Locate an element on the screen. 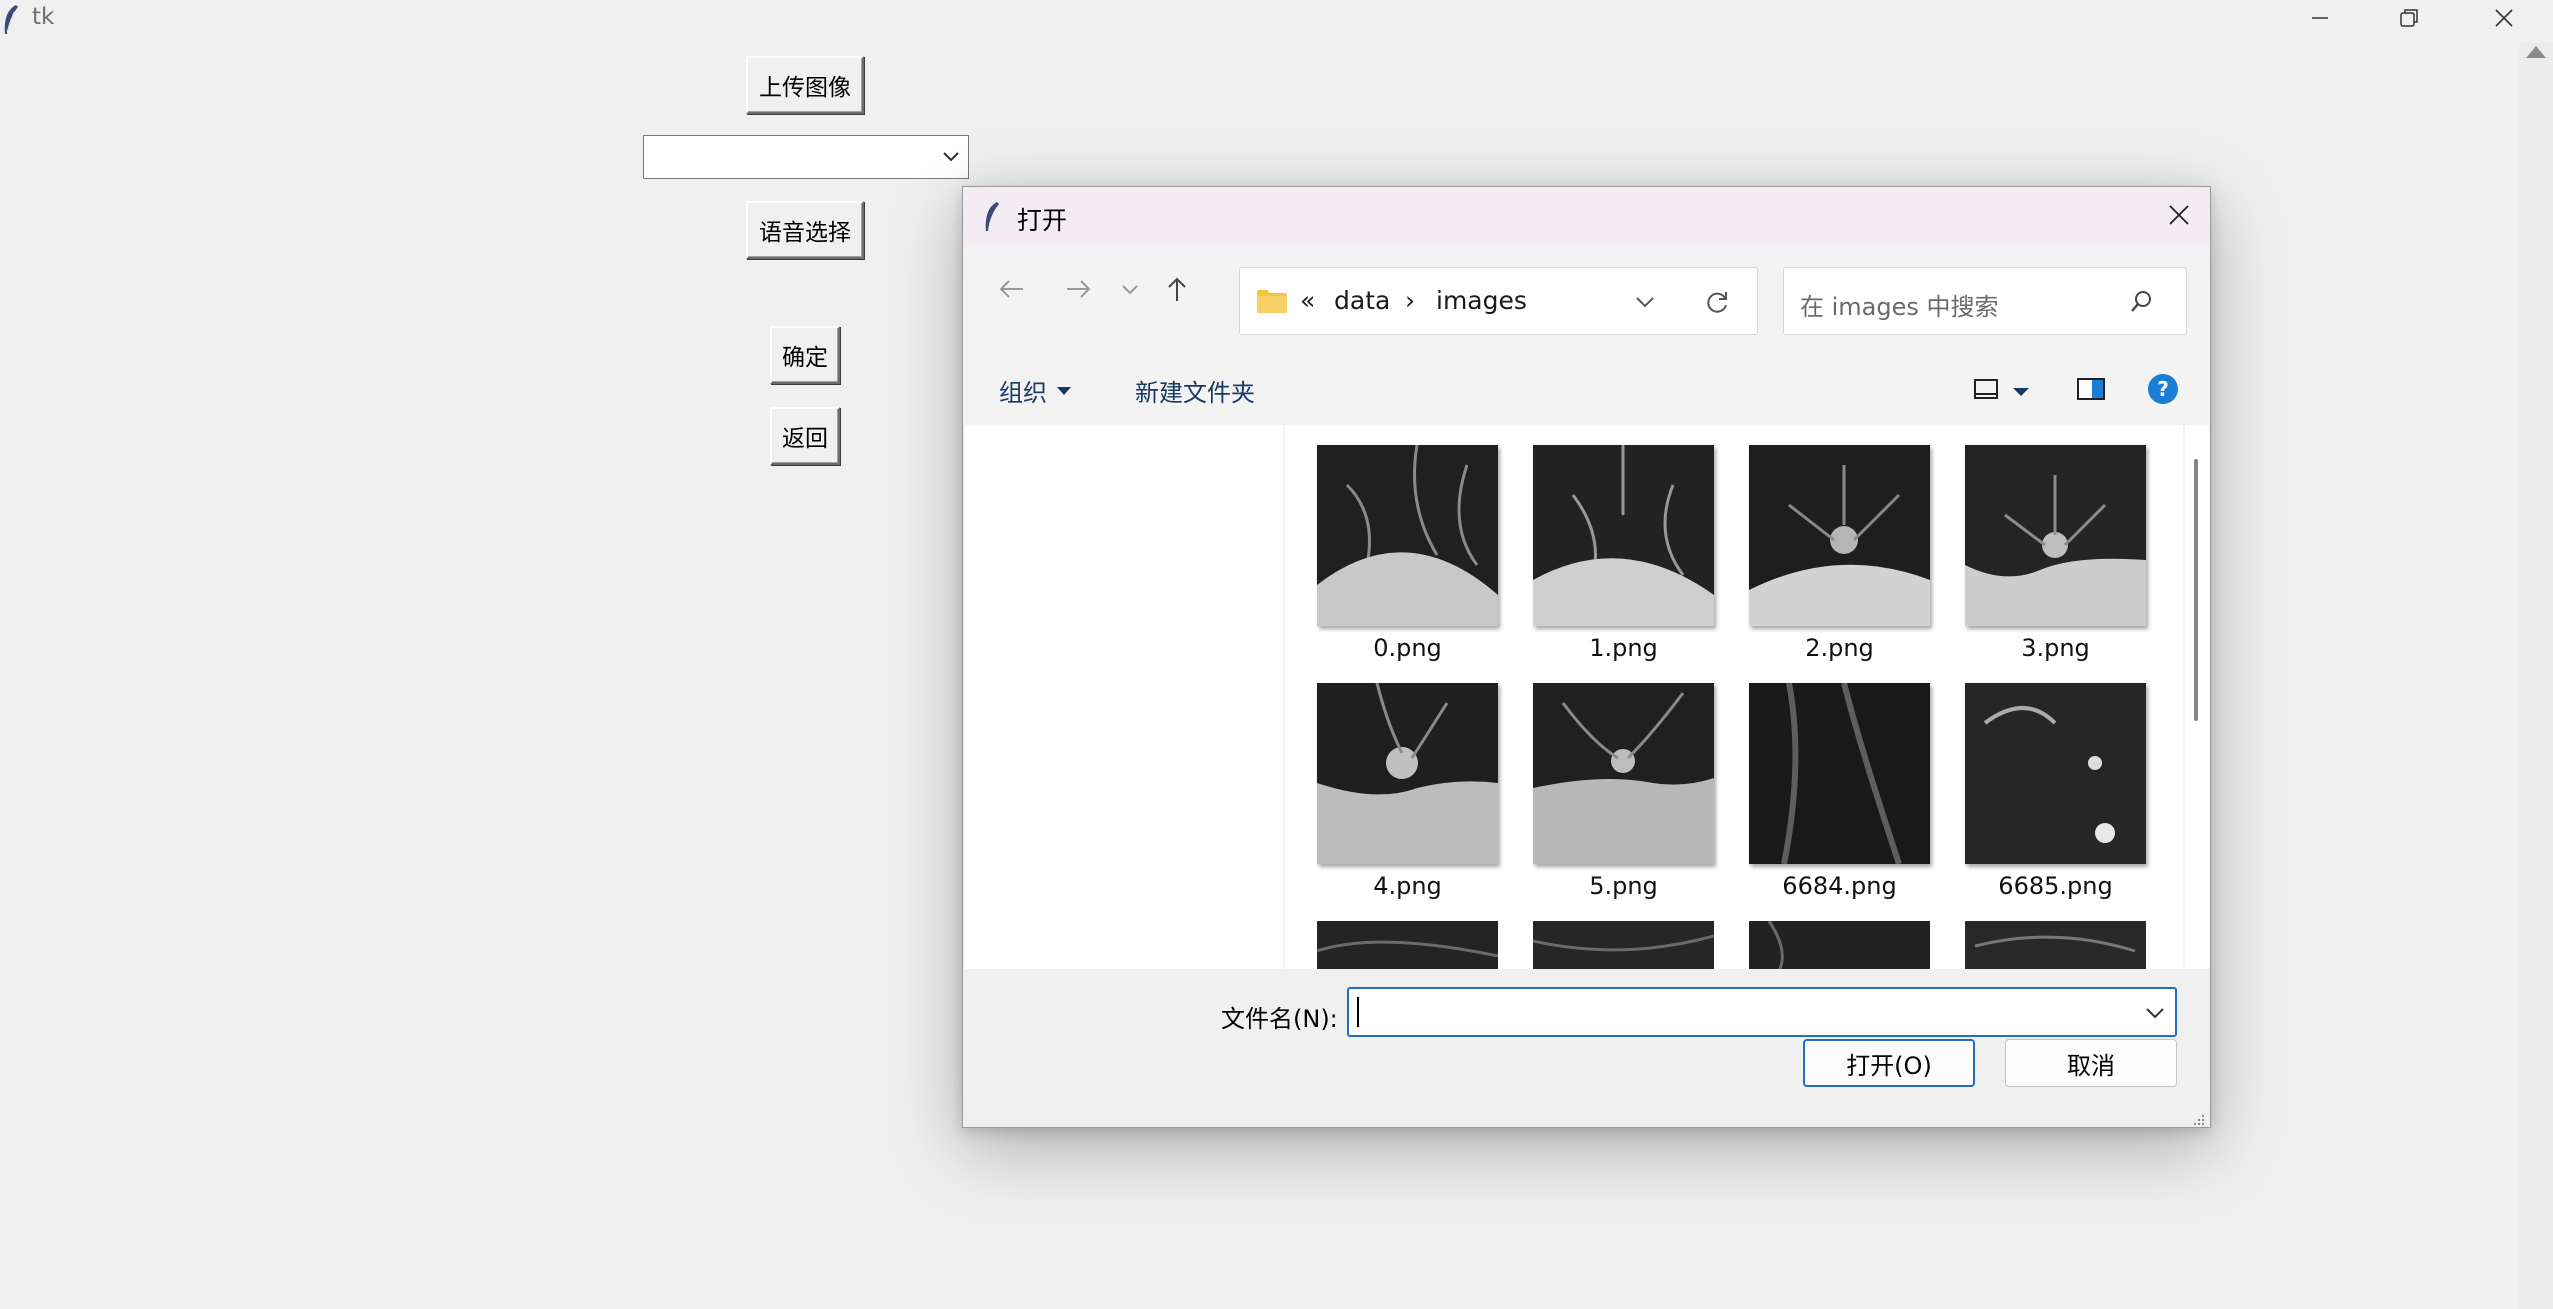 The image size is (2553, 1309). file-tile: 5.png is located at coordinates (1623, 791).